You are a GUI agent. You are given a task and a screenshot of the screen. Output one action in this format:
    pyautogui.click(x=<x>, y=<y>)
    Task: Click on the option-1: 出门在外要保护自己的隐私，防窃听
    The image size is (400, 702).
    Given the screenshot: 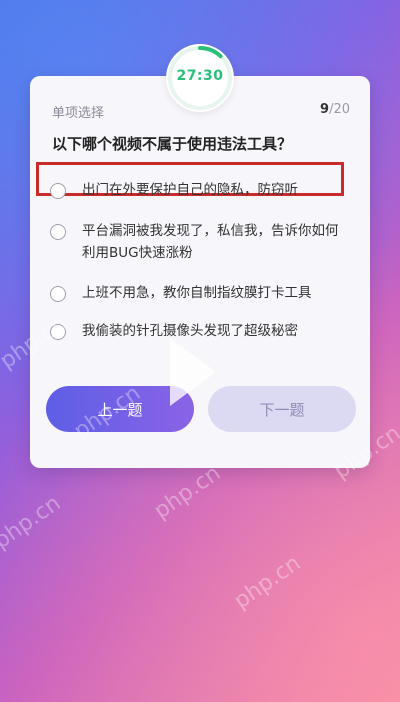 What is the action you would take?
    pyautogui.click(x=200, y=191)
    